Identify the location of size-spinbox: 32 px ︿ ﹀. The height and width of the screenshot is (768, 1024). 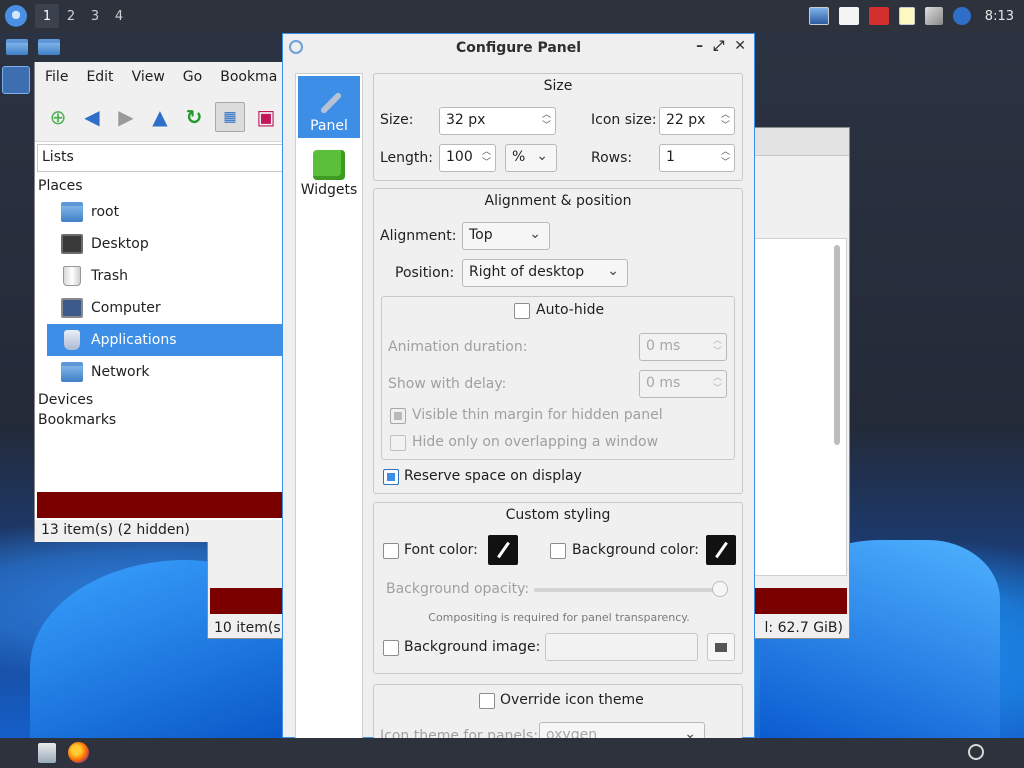
(497, 121).